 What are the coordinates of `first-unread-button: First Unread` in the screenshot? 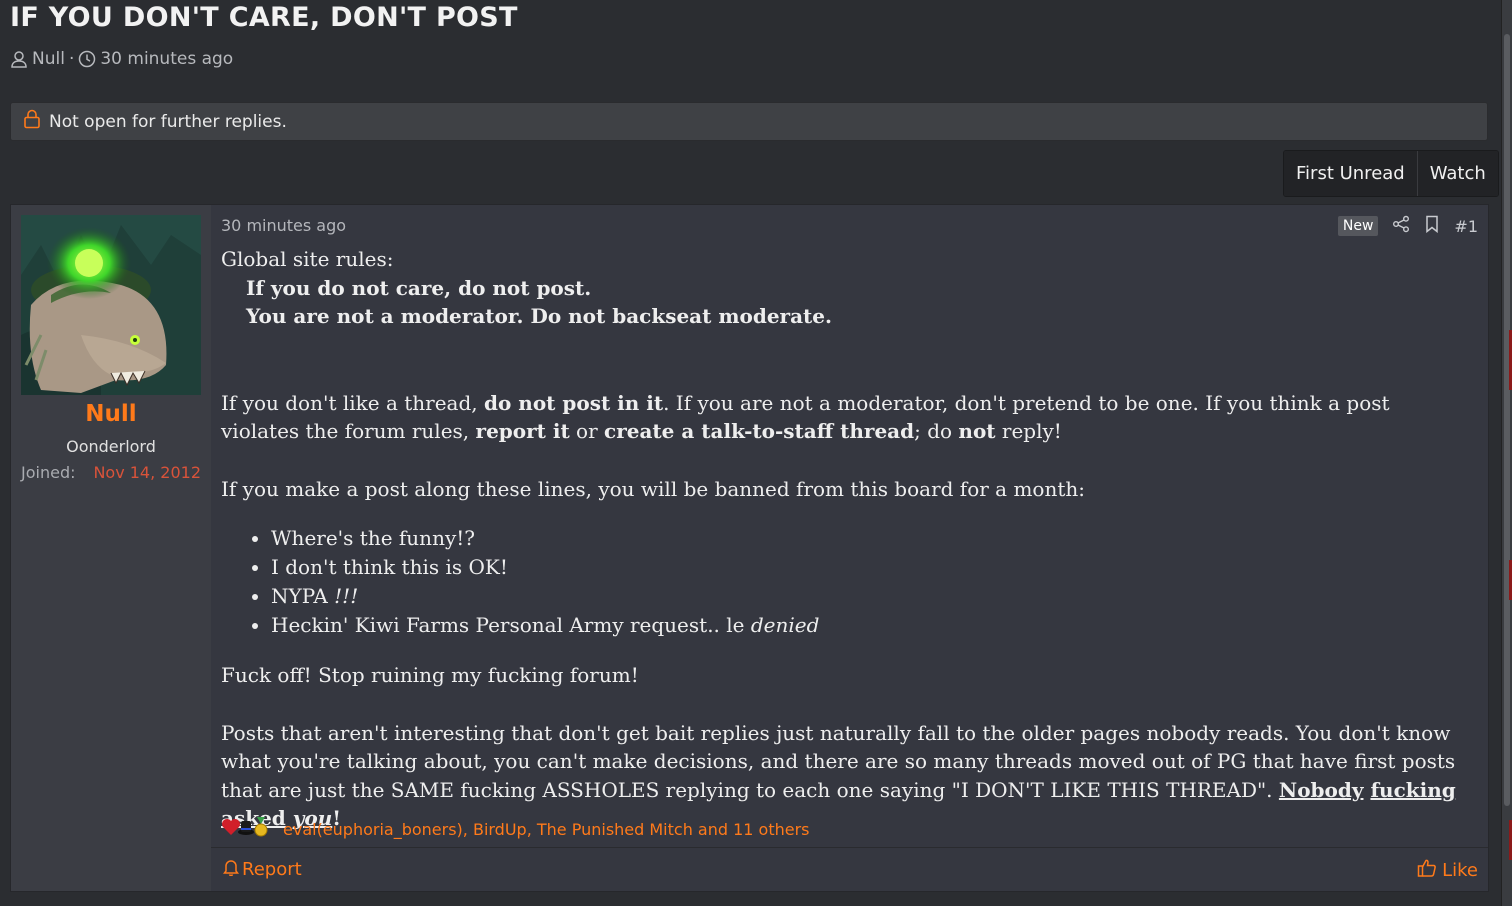 It's located at (1350, 173).